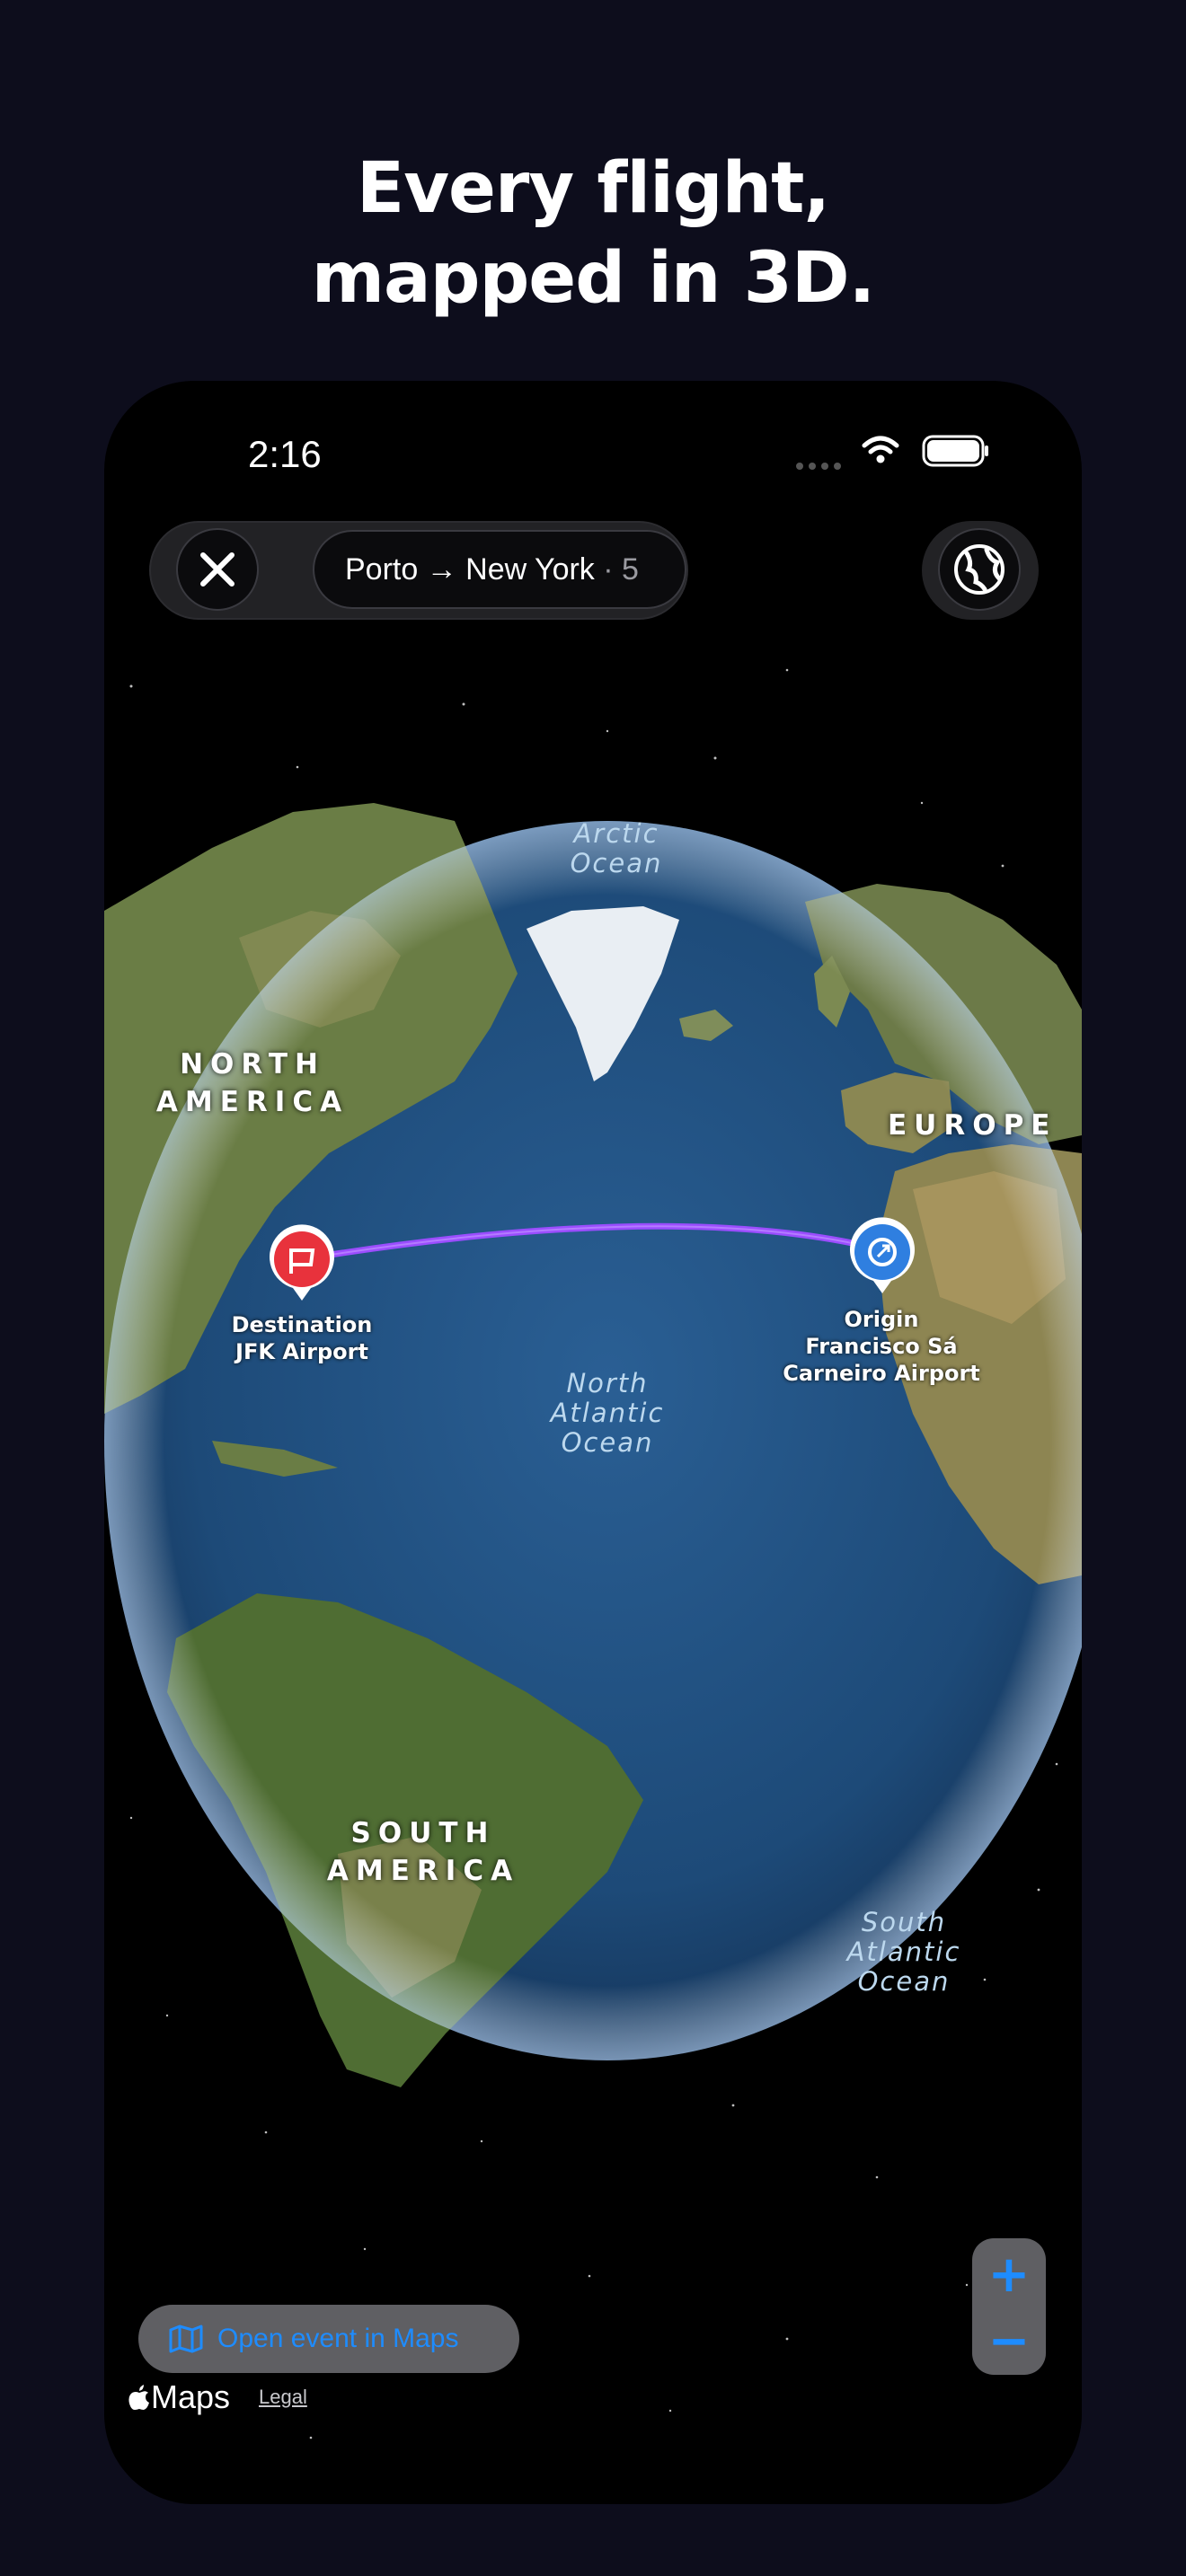  What do you see at coordinates (607, 1383) in the screenshot?
I see `ocean-label-north-atlantic-1: North` at bounding box center [607, 1383].